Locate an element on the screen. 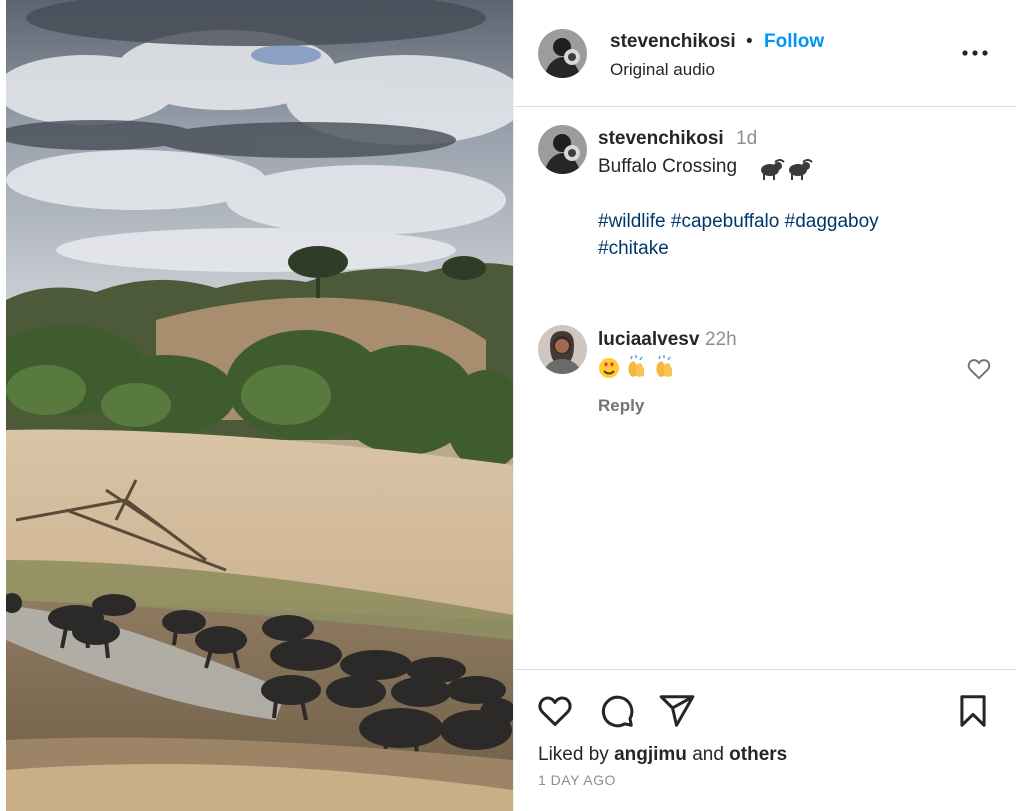  reply-button: Reply is located at coordinates (621, 406).